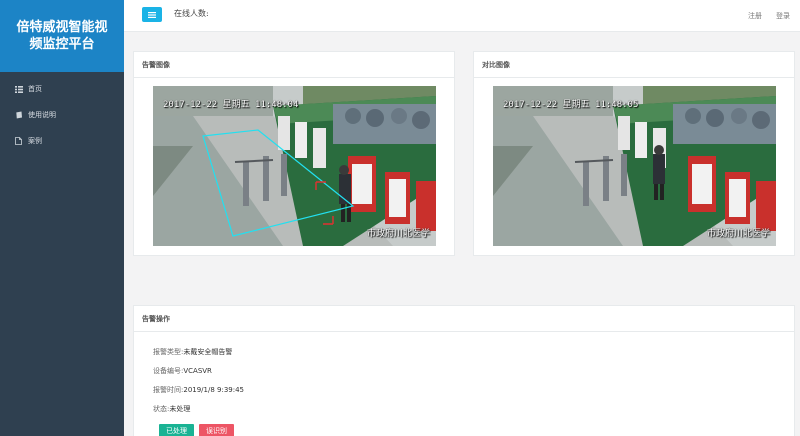 The height and width of the screenshot is (436, 800). I want to click on alarm-image: 2017-12-22 星期五 11:48:04 市政府川北医学, so click(294, 166).